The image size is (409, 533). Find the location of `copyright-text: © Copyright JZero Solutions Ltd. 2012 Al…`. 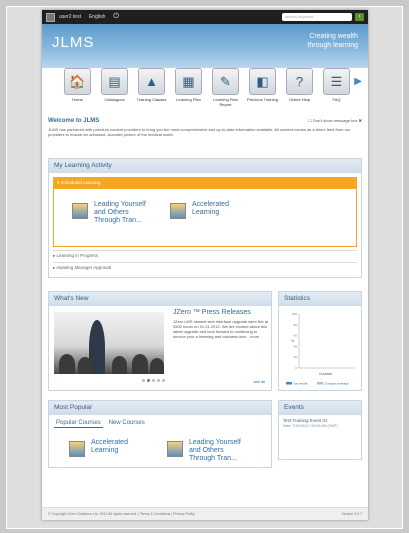

copyright-text: © Copyright JZero Solutions Ltd. 2012 Al… is located at coordinates (121, 514).